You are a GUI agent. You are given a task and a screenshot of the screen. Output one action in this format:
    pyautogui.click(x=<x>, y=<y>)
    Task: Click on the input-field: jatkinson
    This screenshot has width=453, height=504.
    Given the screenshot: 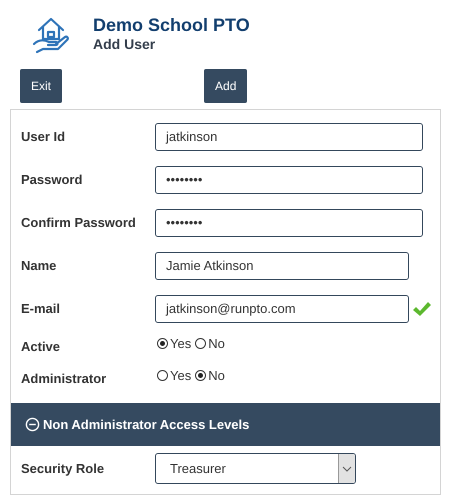 What is the action you would take?
    pyautogui.click(x=289, y=136)
    